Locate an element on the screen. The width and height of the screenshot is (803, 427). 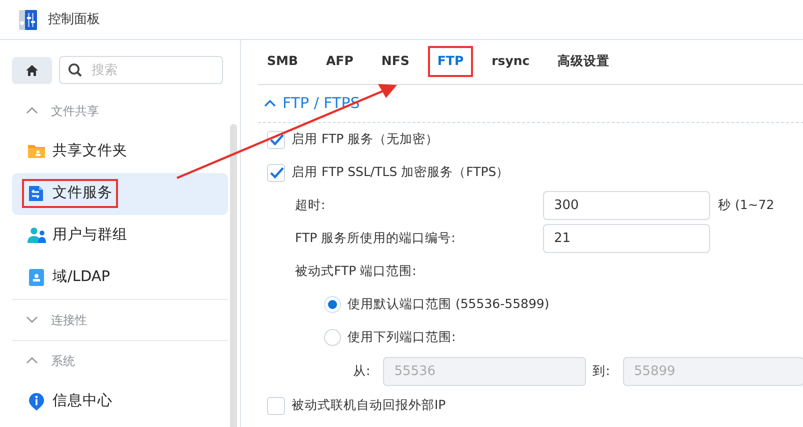
input-field: 300 is located at coordinates (626, 205).